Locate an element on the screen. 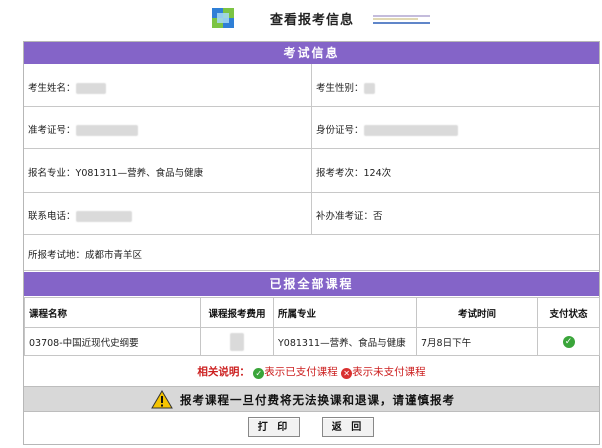 The image size is (602, 448). column-divider is located at coordinates (311, 149).